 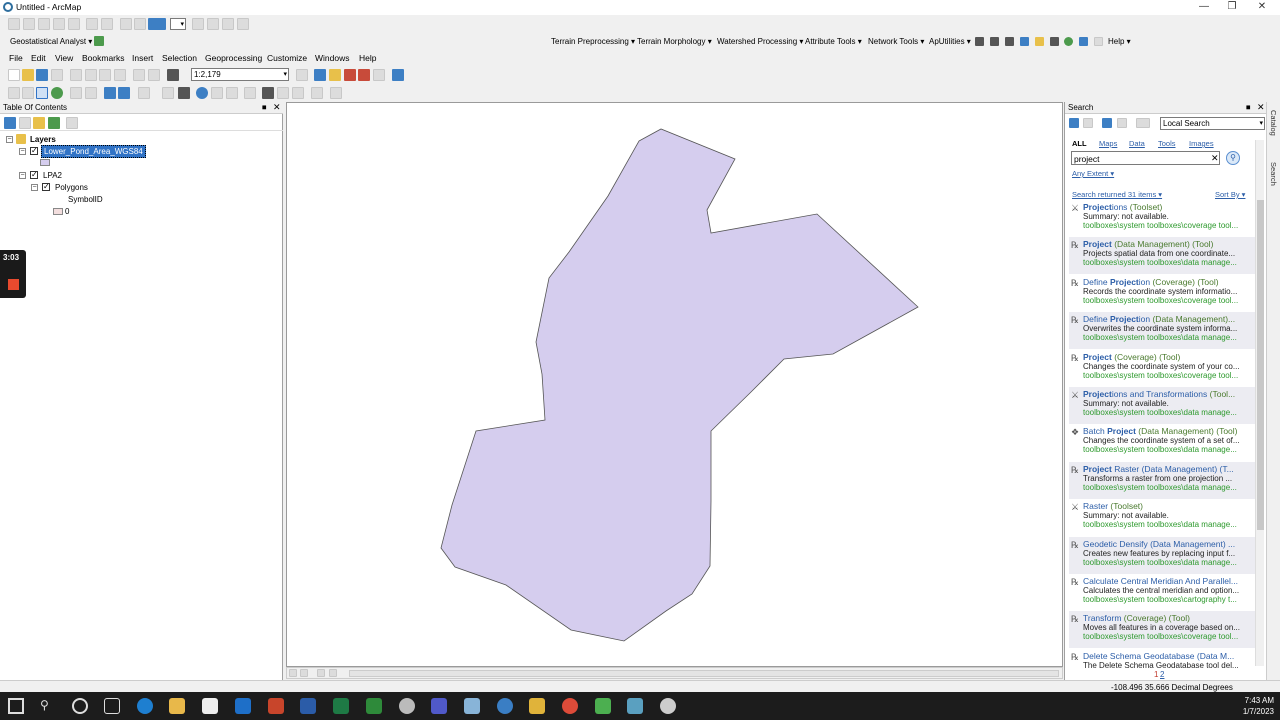 I want to click on search-go-icon: ⚲, so click(x=1233, y=158).